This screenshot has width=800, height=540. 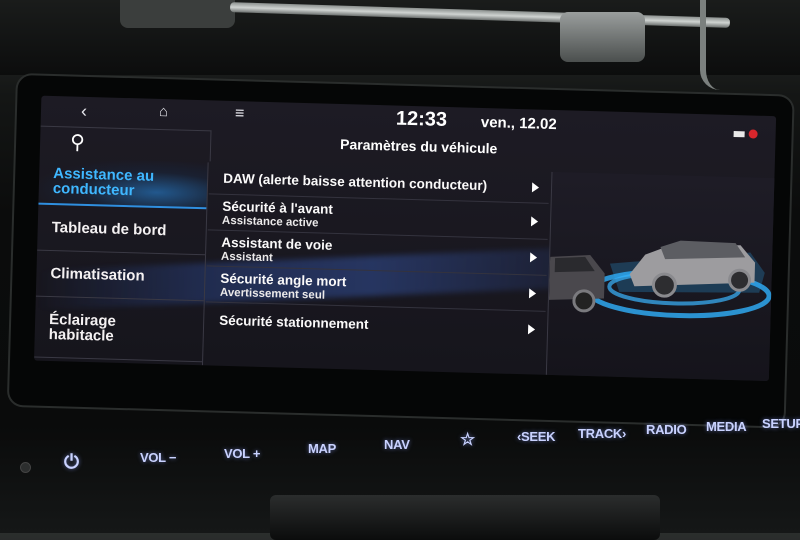 I want to click on rectangle-indicator-icon, so click(x=739, y=133).